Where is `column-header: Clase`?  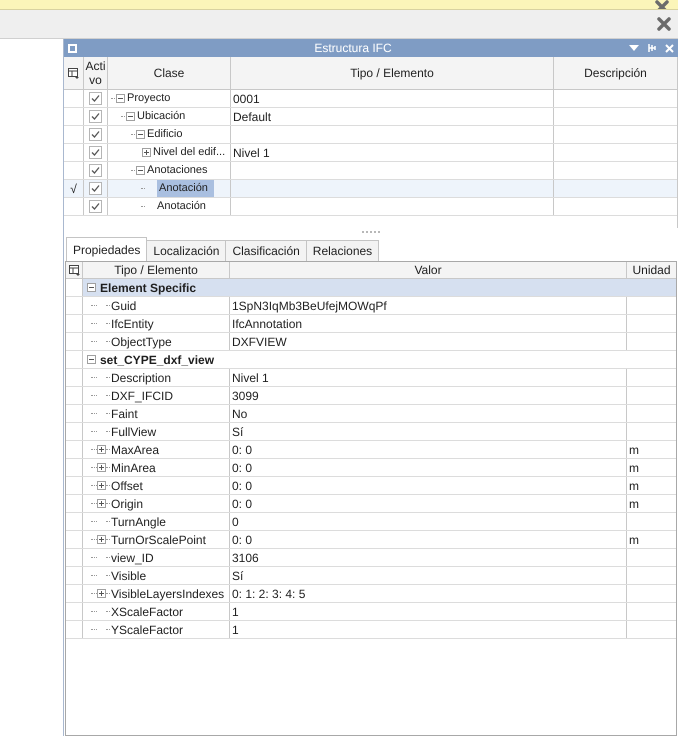
column-header: Clase is located at coordinates (169, 73).